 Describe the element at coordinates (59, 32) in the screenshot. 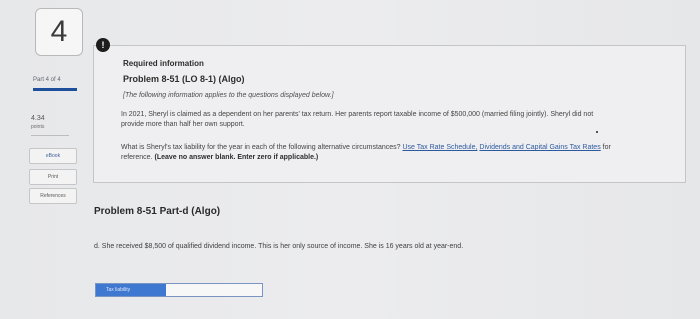

I see `question-number-box: 4` at that location.